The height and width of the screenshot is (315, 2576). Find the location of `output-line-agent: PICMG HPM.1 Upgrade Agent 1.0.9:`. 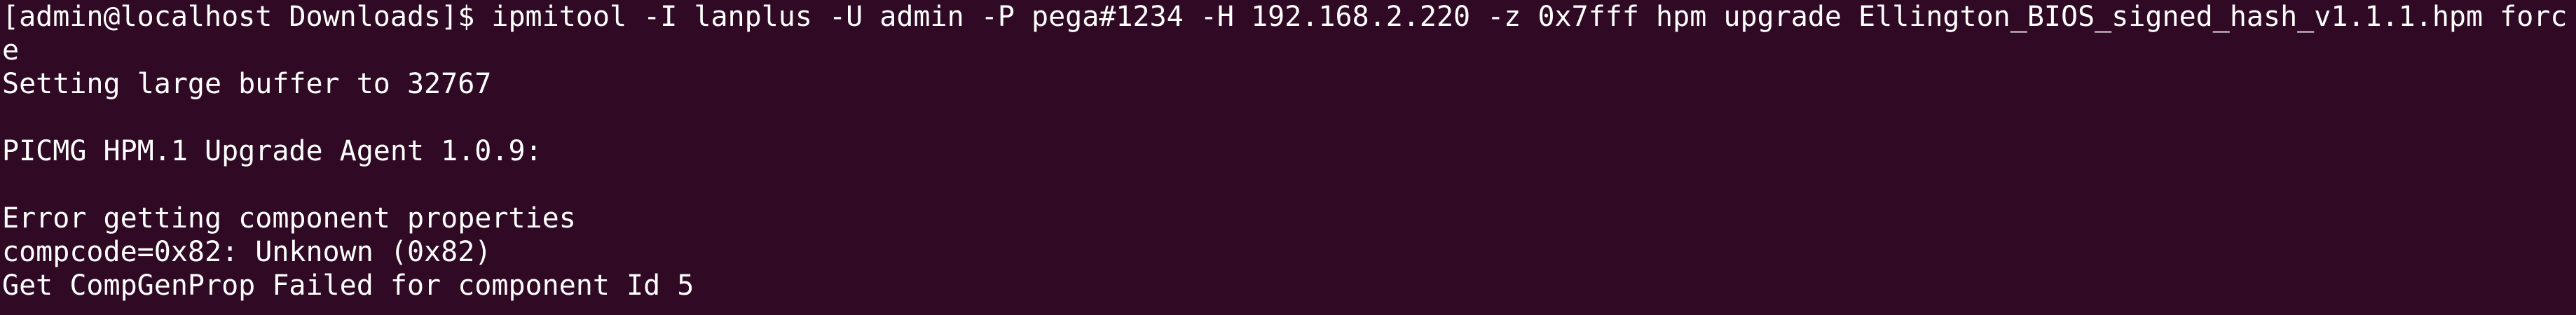

output-line-agent: PICMG HPM.1 Upgrade Agent 1.0.9: is located at coordinates (272, 151).